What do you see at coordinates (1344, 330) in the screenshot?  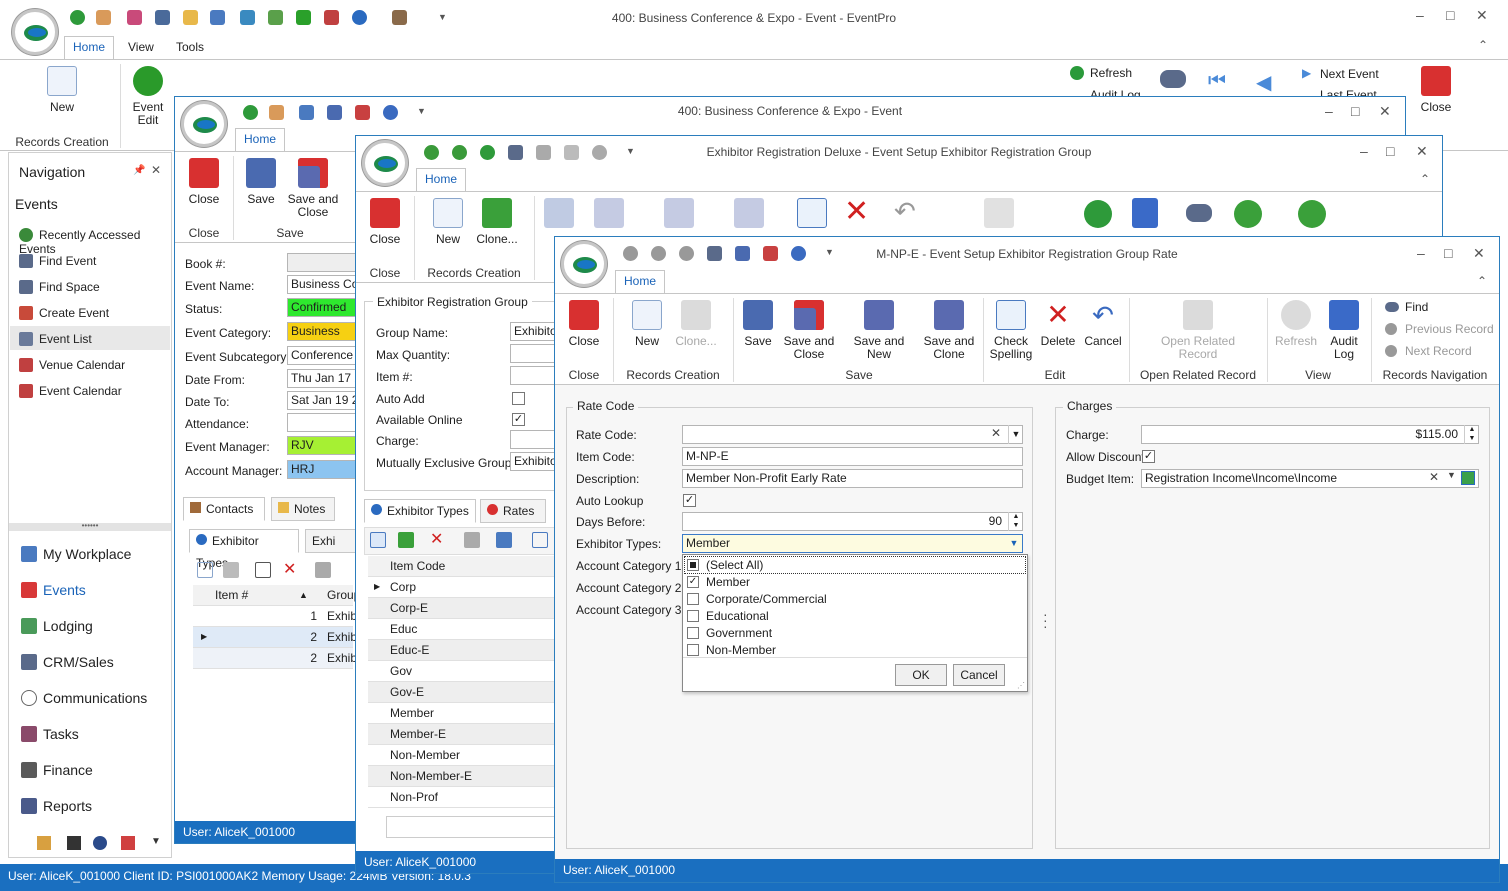 I see `rate-audit-log-button: Audit Log` at bounding box center [1344, 330].